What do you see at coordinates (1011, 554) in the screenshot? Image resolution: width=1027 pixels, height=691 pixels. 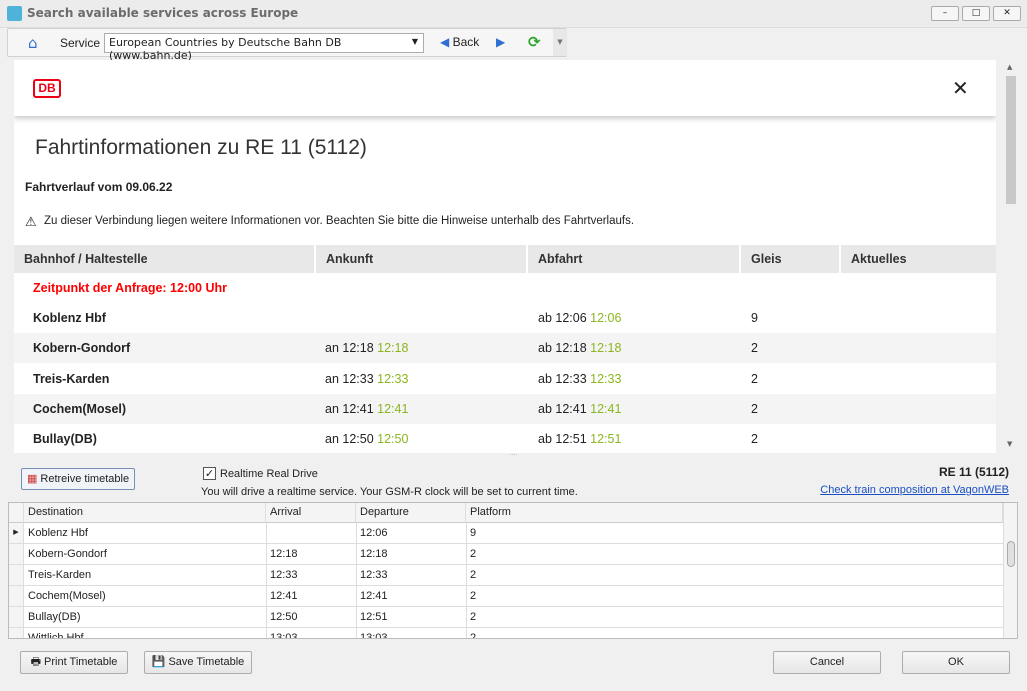 I see `grid-scroll-thumb` at bounding box center [1011, 554].